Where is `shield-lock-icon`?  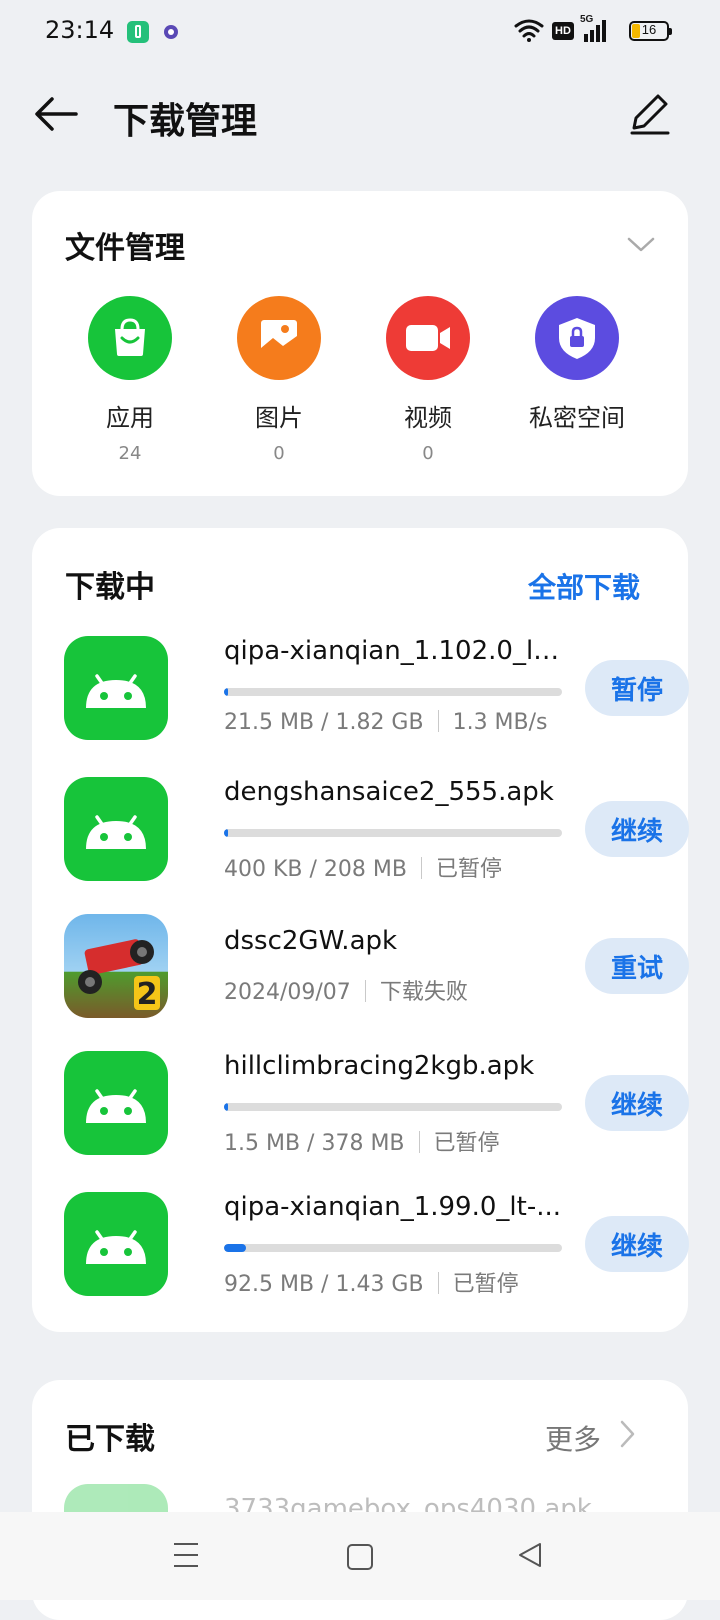 shield-lock-icon is located at coordinates (577, 338).